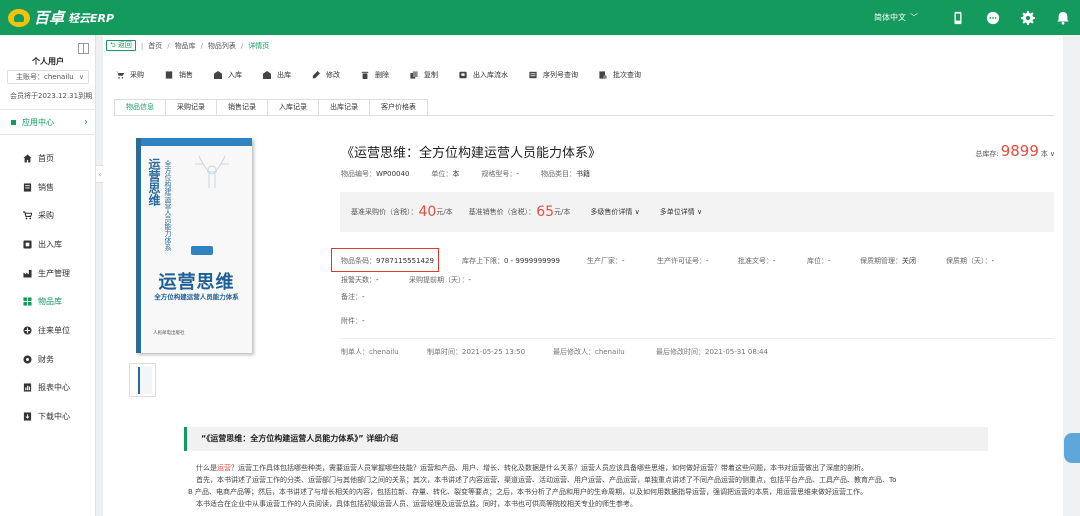  I want to click on chevron-left-icon: ‹, so click(100, 174).